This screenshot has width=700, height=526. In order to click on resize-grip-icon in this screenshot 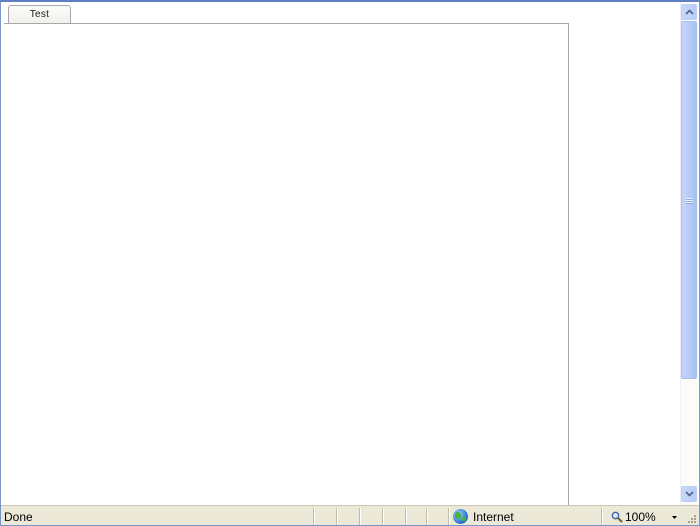, I will do `click(692, 519)`.